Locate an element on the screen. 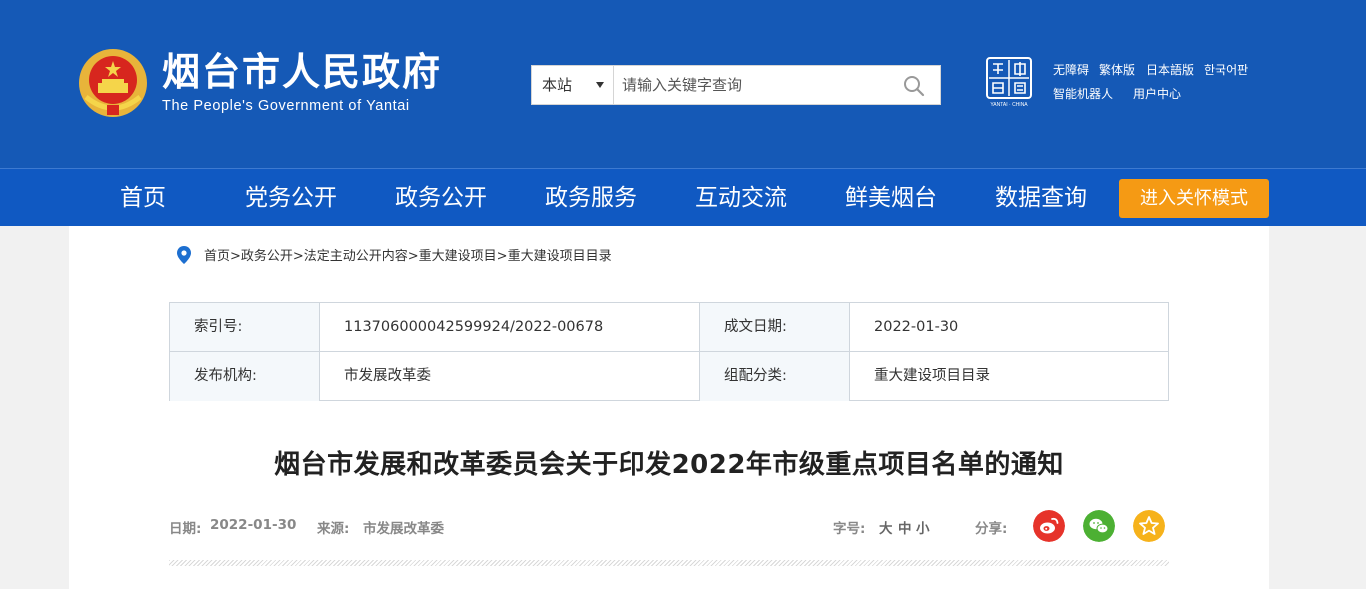 Image resolution: width=1366 pixels, height=589 pixels. meta-date-value: 2022-01-30 is located at coordinates (1009, 327).